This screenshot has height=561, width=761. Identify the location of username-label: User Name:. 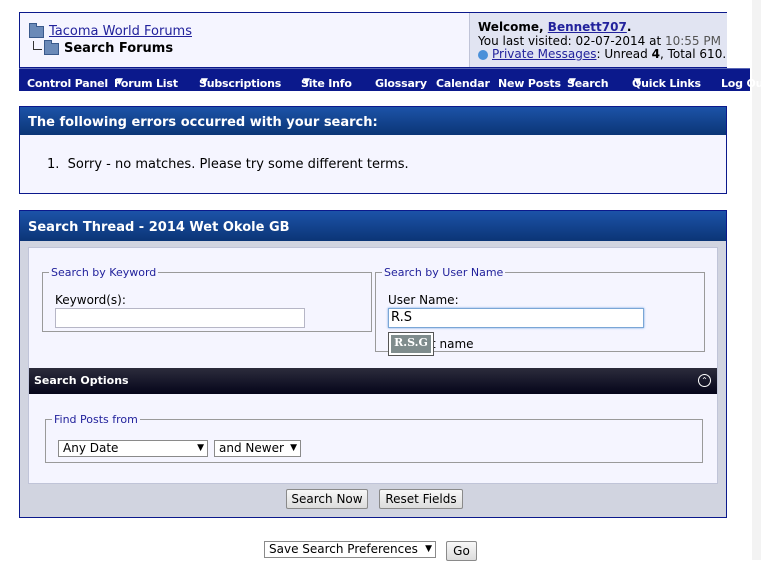
(423, 300).